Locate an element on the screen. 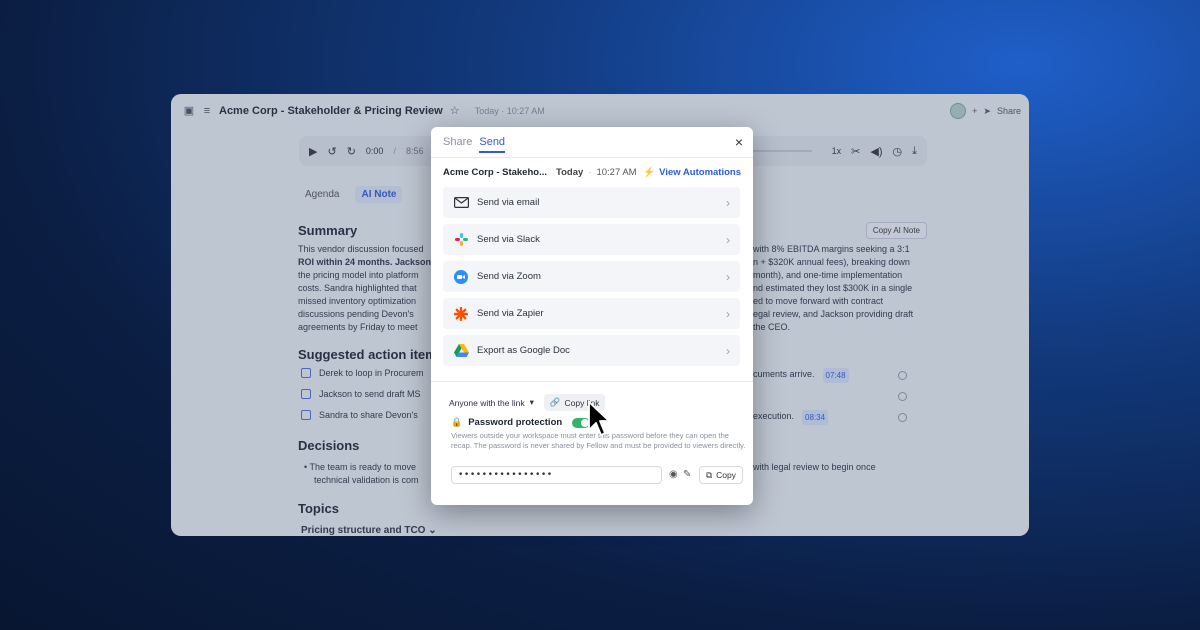 The width and height of the screenshot is (1200, 630). slack-icon is located at coordinates (461, 240).